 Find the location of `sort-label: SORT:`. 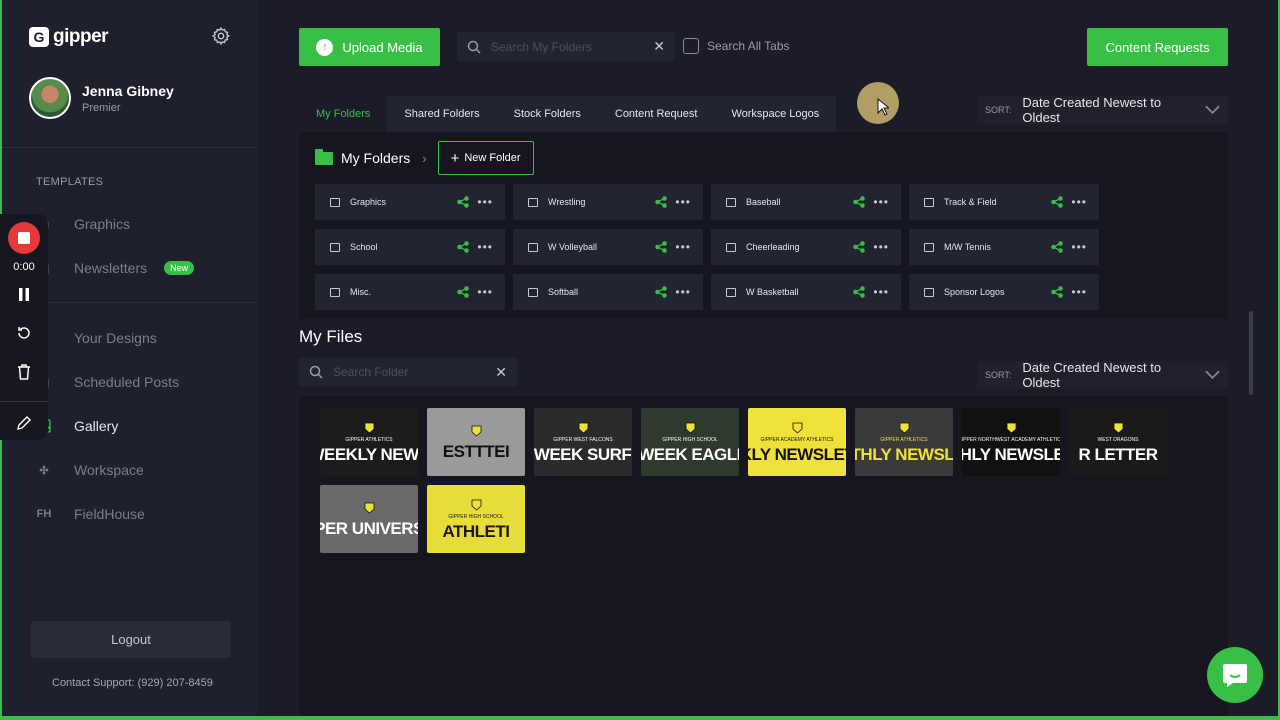

sort-label: SORT: is located at coordinates (998, 375).